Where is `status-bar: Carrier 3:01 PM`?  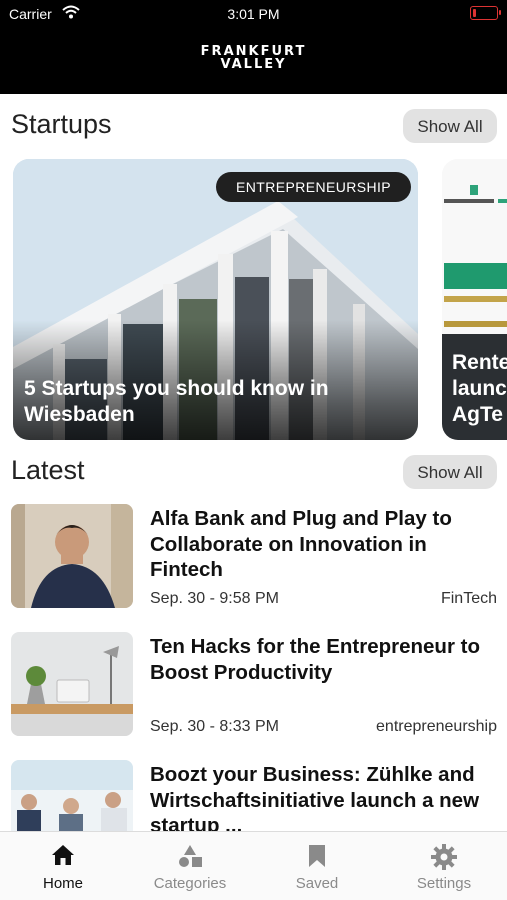 status-bar: Carrier 3:01 PM is located at coordinates (253, 14).